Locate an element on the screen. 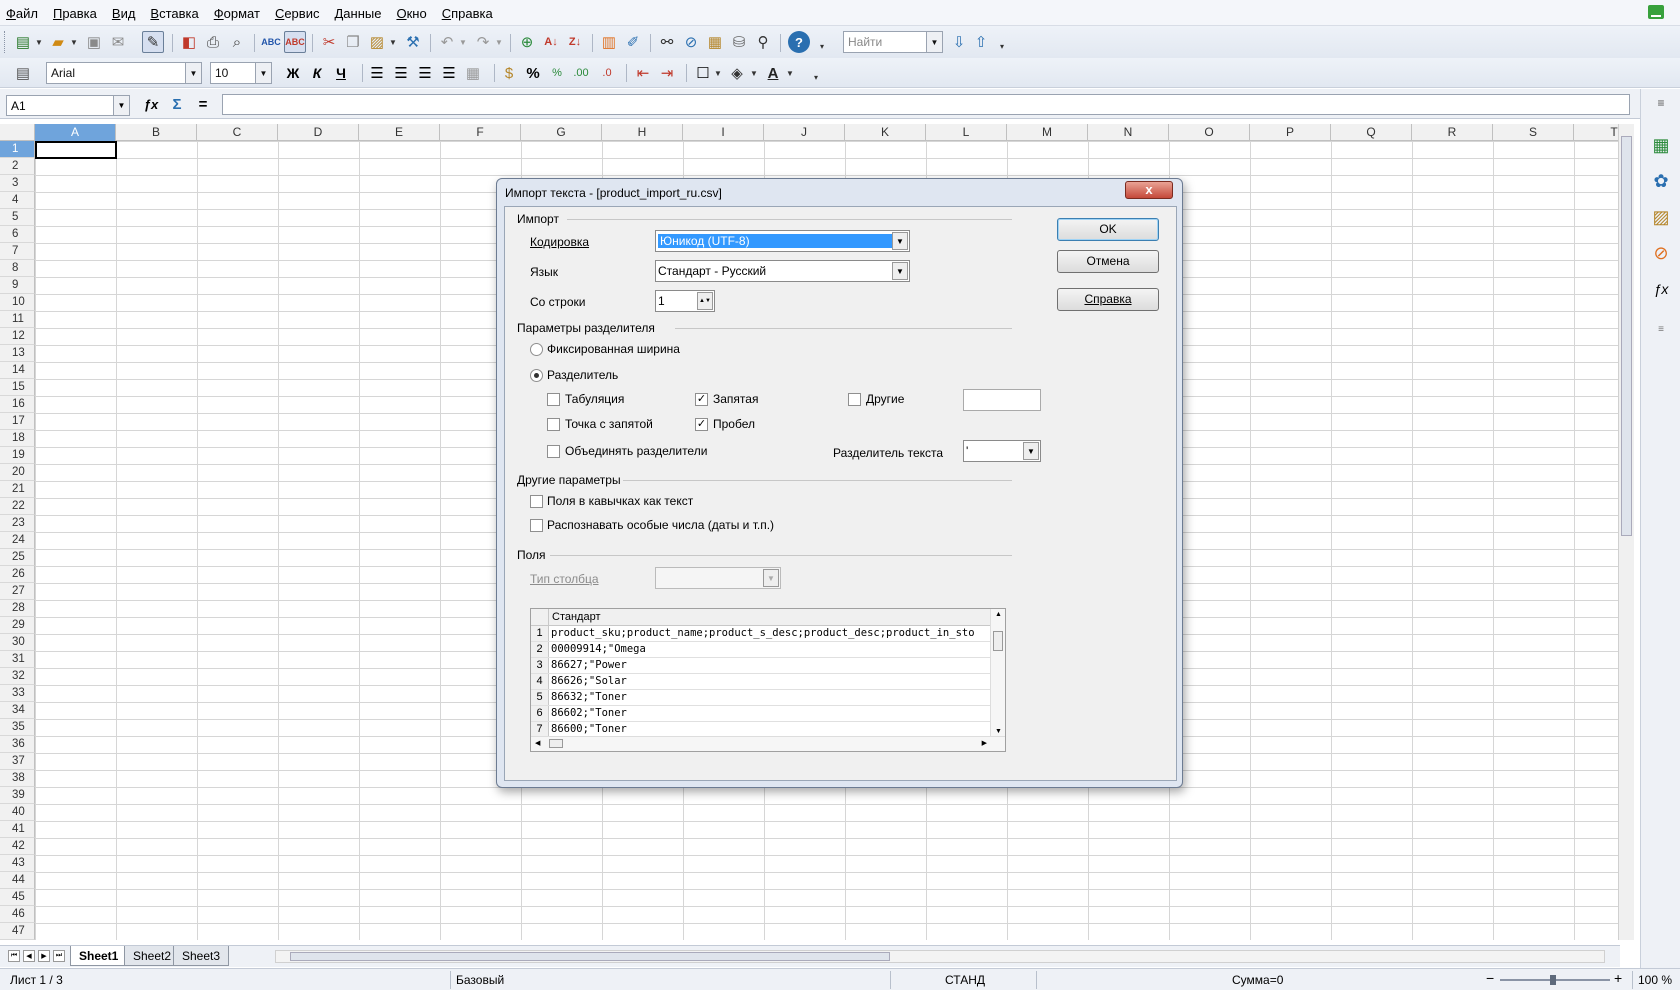 This screenshot has width=1680, height=990. menu-edit: Правка is located at coordinates (75, 13).